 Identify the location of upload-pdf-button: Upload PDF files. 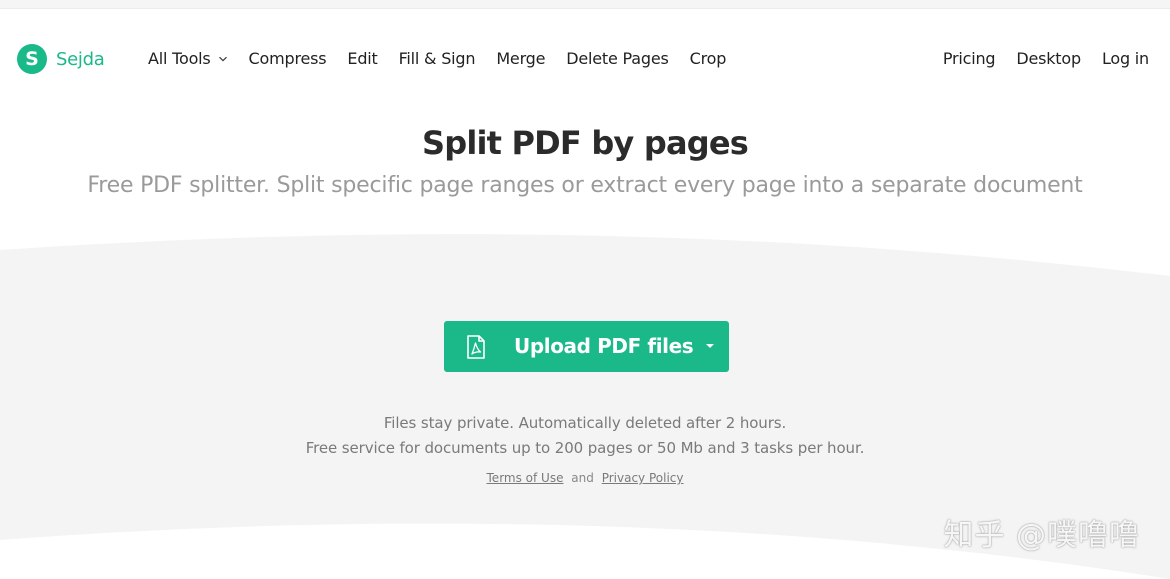
(586, 346).